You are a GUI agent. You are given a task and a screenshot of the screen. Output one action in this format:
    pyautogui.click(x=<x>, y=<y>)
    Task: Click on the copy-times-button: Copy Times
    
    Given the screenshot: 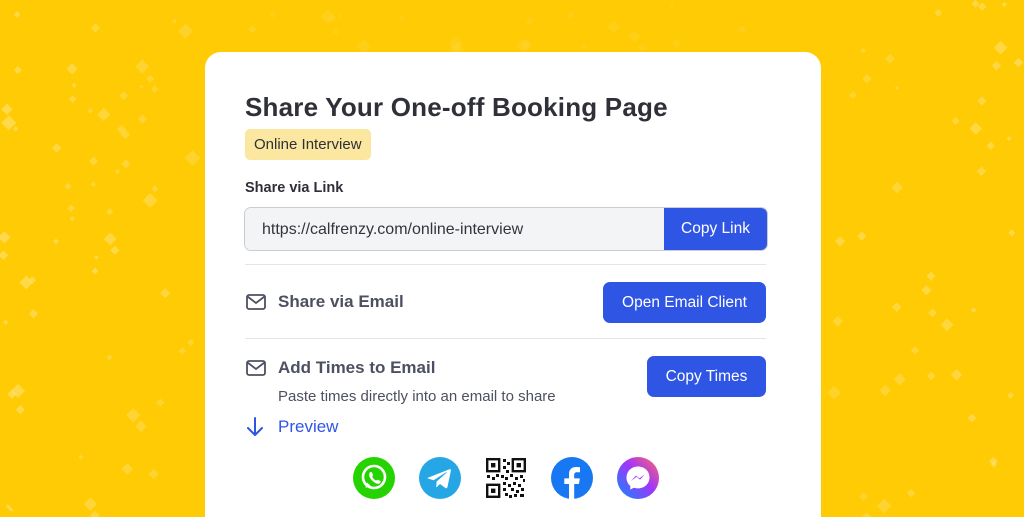 What is the action you would take?
    pyautogui.click(x=706, y=376)
    